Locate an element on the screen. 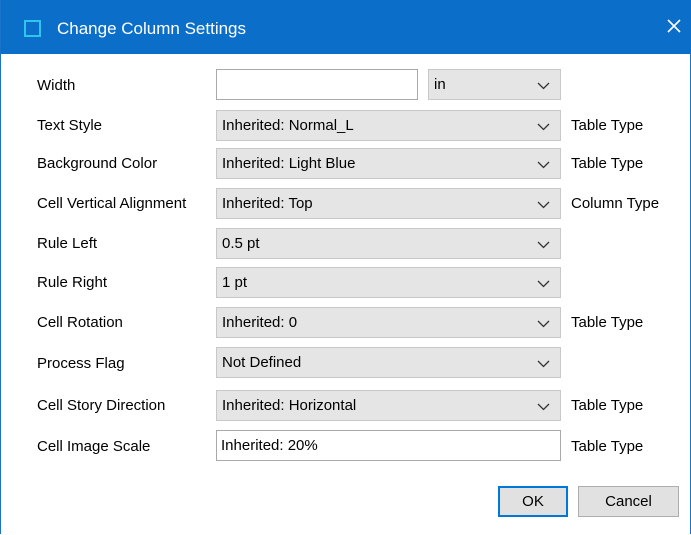 The width and height of the screenshot is (691, 535). background-color-source: Table Type is located at coordinates (607, 163).